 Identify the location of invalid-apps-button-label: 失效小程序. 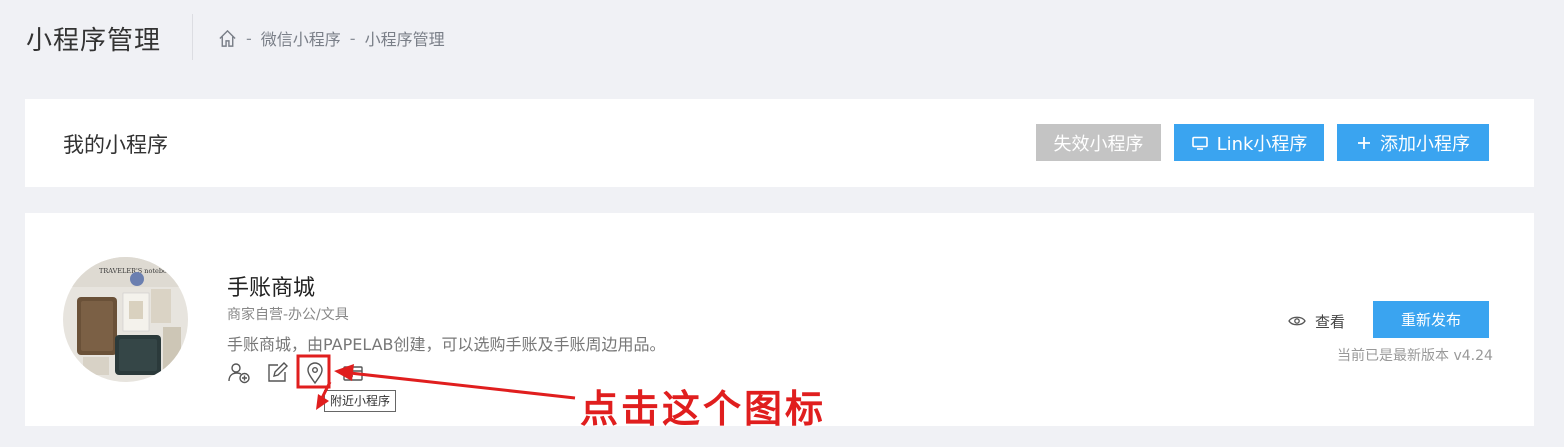
(1098, 144).